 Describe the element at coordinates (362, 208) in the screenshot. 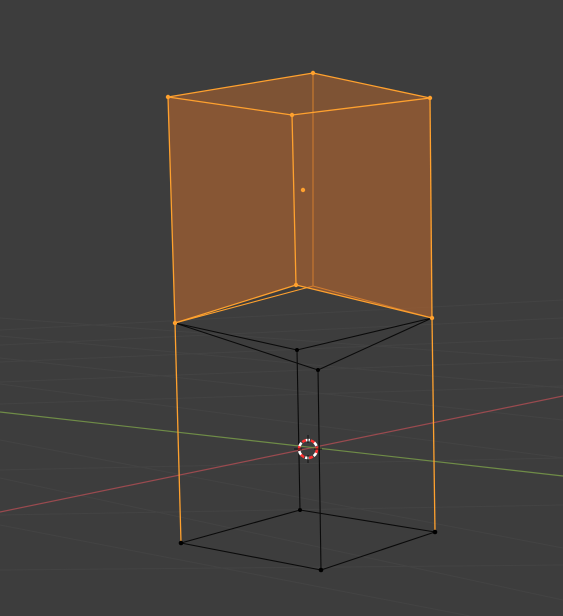

I see `selected-face-front-right` at that location.